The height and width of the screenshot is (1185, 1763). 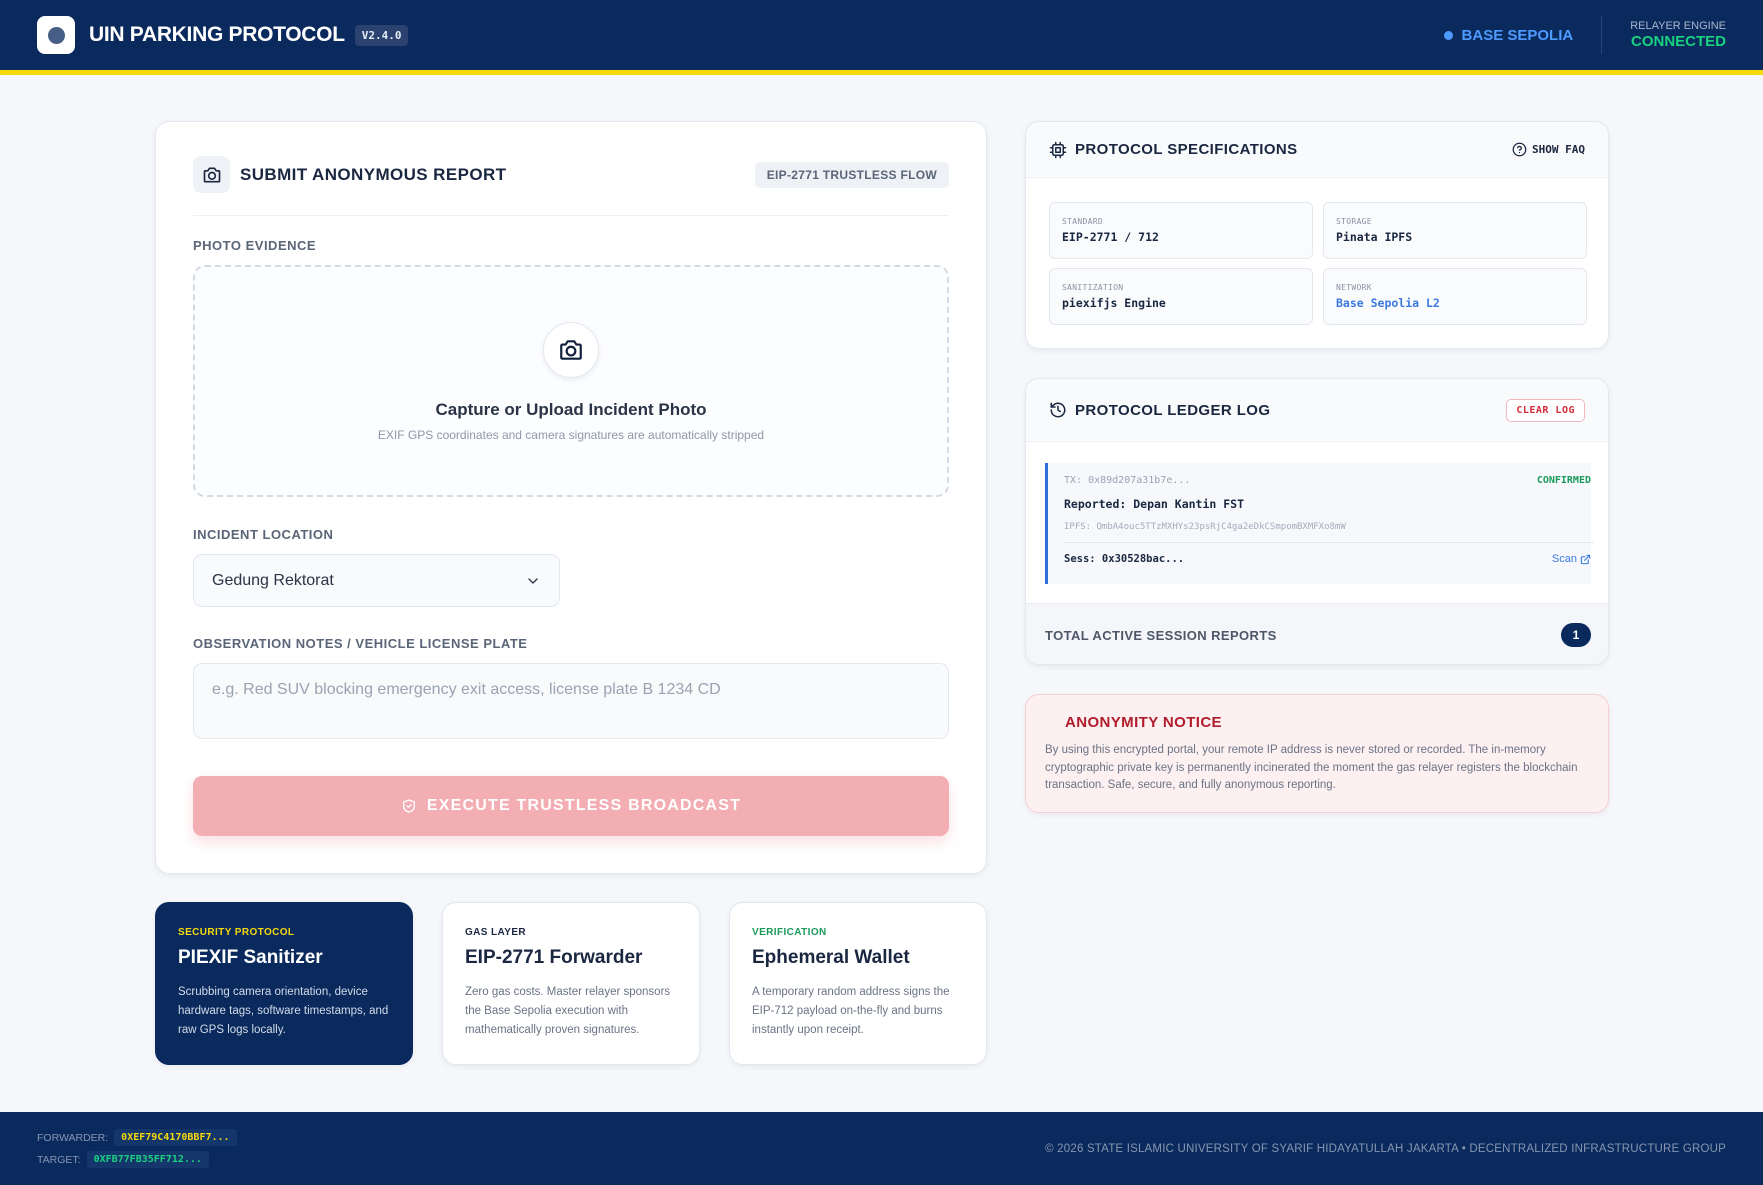 What do you see at coordinates (273, 580) in the screenshot?
I see `location-selected-value: Gedung Rektorat` at bounding box center [273, 580].